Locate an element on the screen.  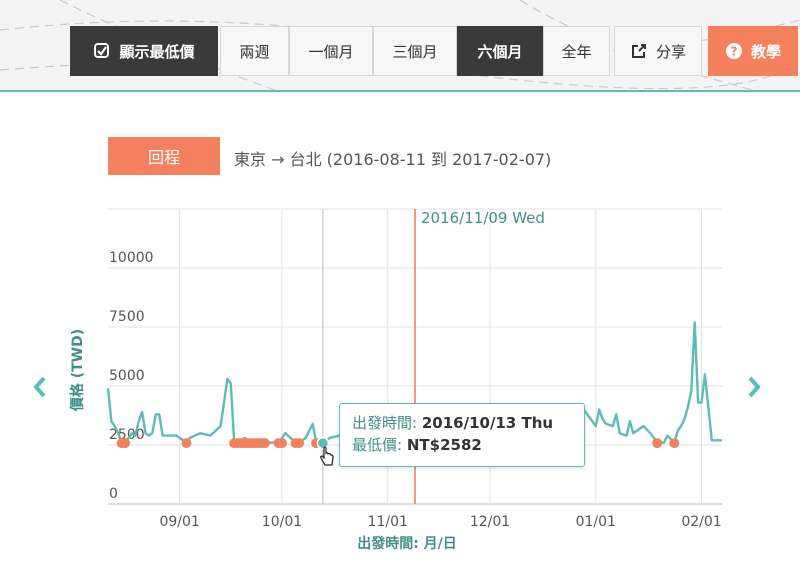
marker-label: 2016/11/09 Wed is located at coordinates (483, 218).